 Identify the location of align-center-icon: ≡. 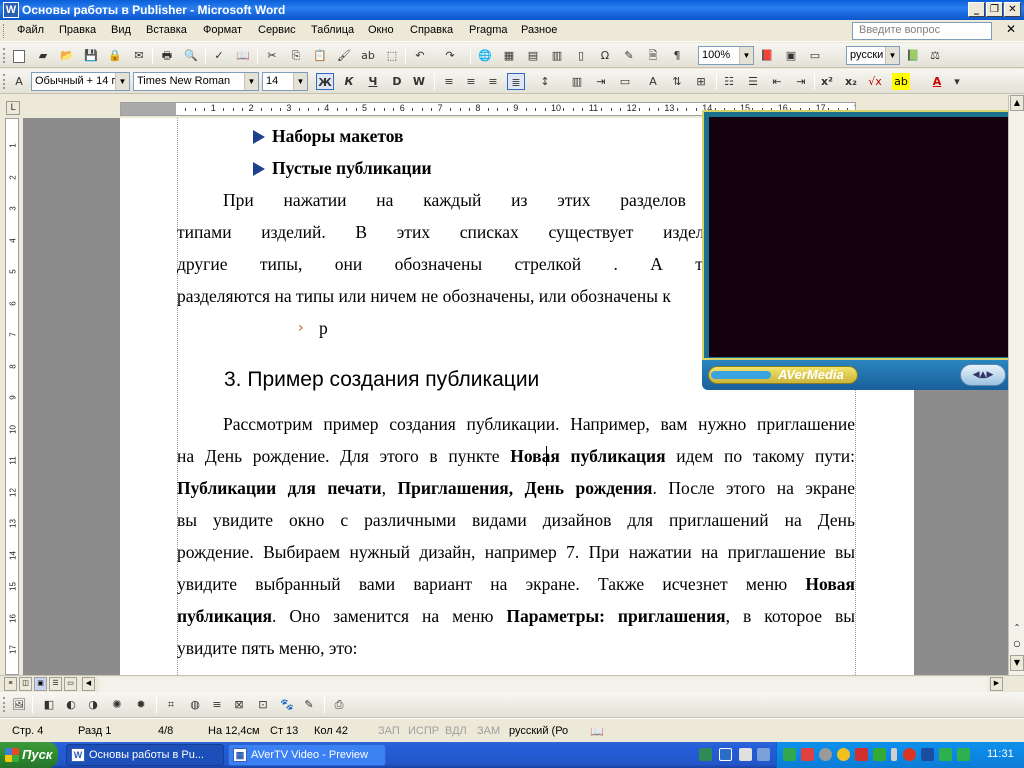
(471, 81).